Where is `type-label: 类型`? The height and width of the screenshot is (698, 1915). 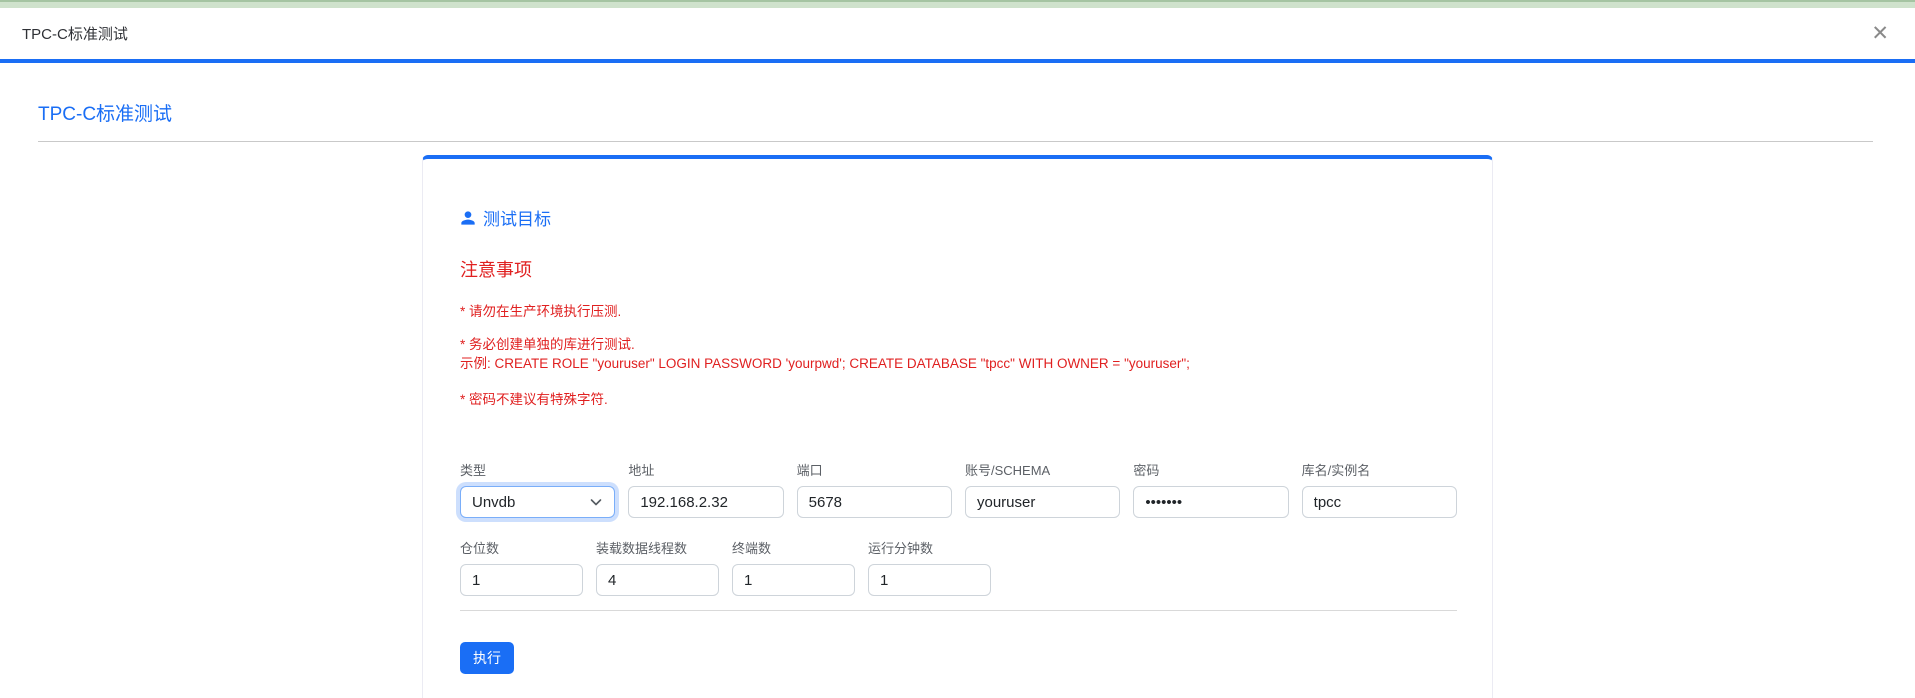
type-label: 类型 is located at coordinates (473, 470).